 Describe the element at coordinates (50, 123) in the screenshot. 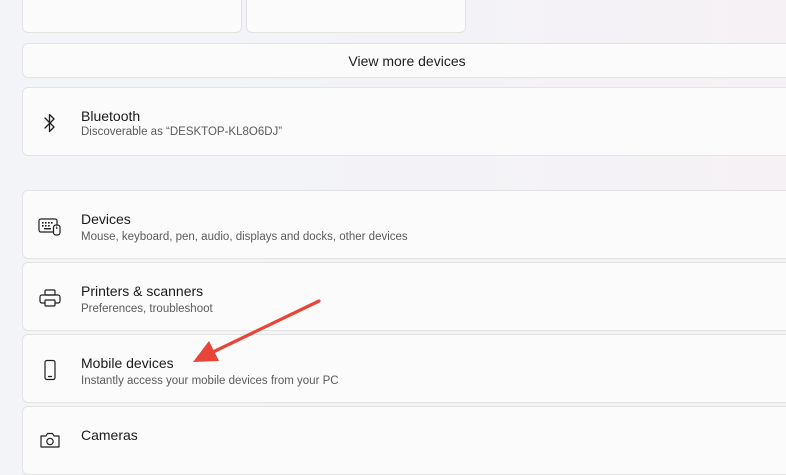

I see `bluetooth-icon` at that location.